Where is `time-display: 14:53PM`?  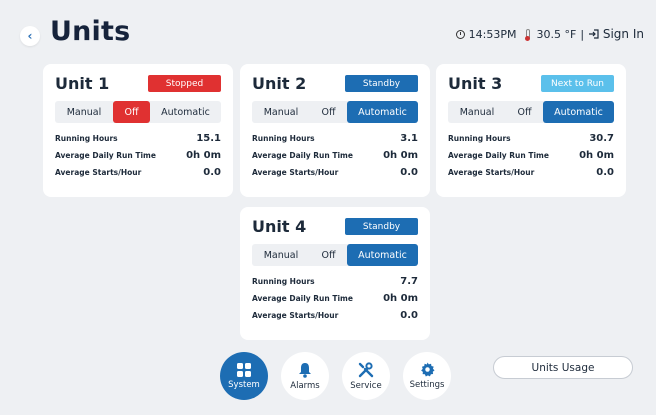 time-display: 14:53PM is located at coordinates (492, 34).